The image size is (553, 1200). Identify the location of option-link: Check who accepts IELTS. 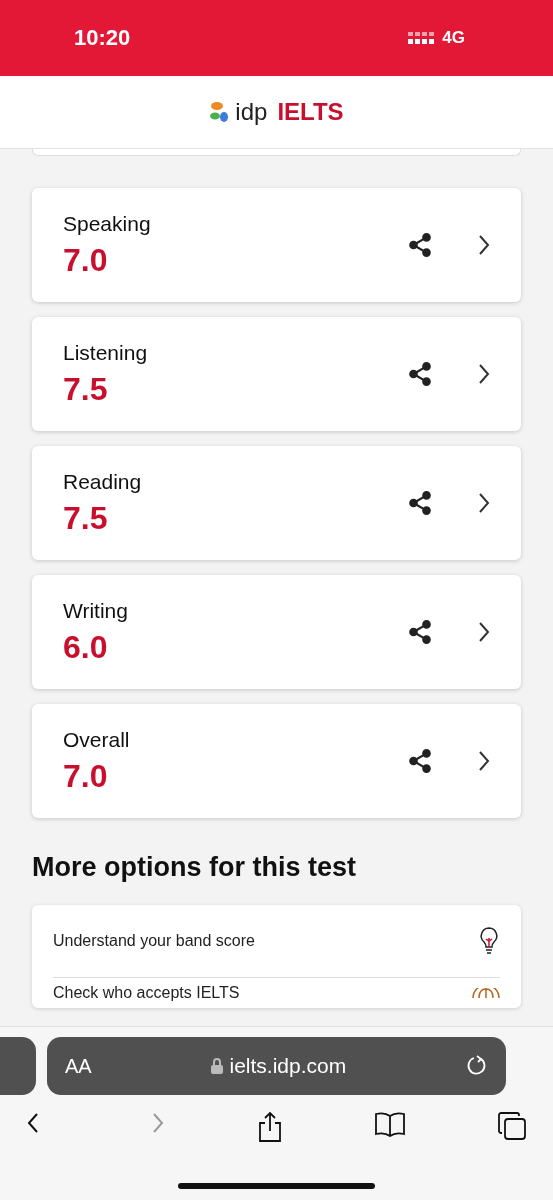
(146, 993).